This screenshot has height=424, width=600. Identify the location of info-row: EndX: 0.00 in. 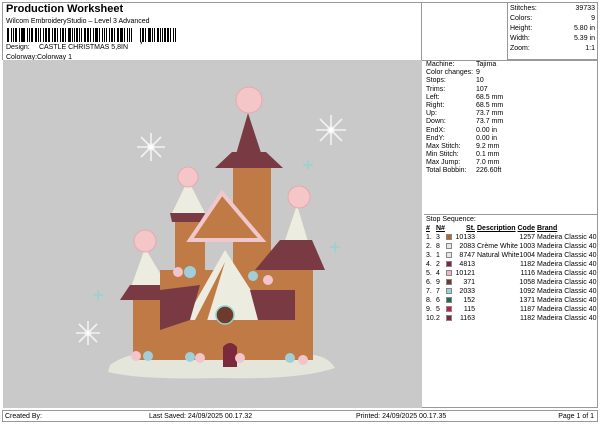
(511, 131).